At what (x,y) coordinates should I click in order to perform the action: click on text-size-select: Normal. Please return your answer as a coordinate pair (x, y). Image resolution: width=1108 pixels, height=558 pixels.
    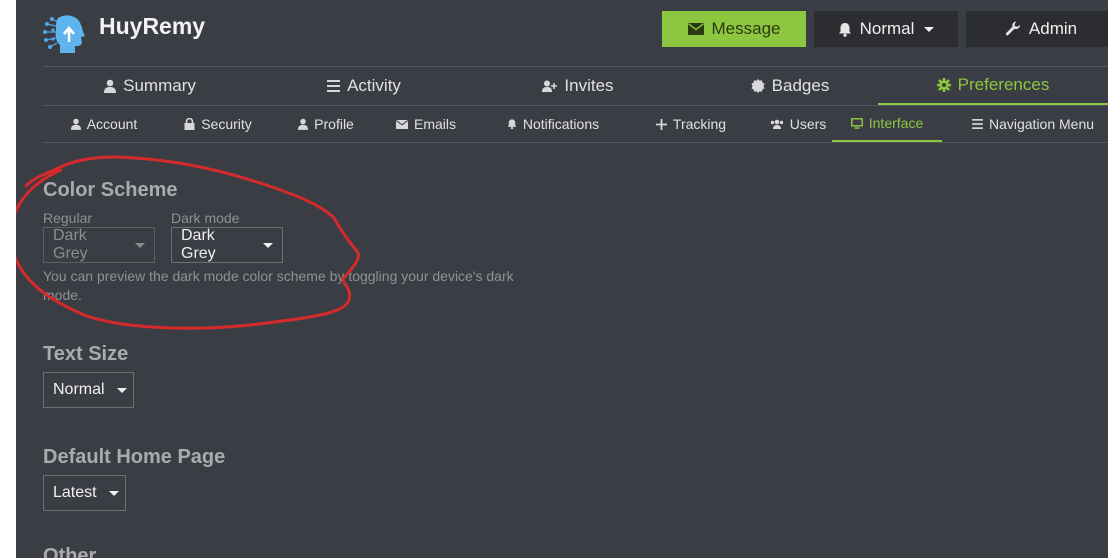
    Looking at the image, I should click on (88, 390).